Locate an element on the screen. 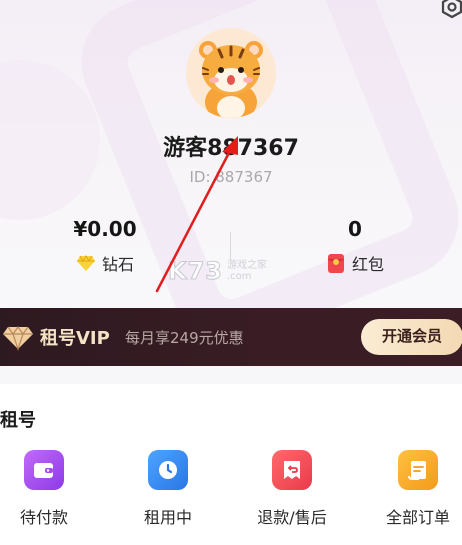  entry-label: 待付款 is located at coordinates (43, 517).